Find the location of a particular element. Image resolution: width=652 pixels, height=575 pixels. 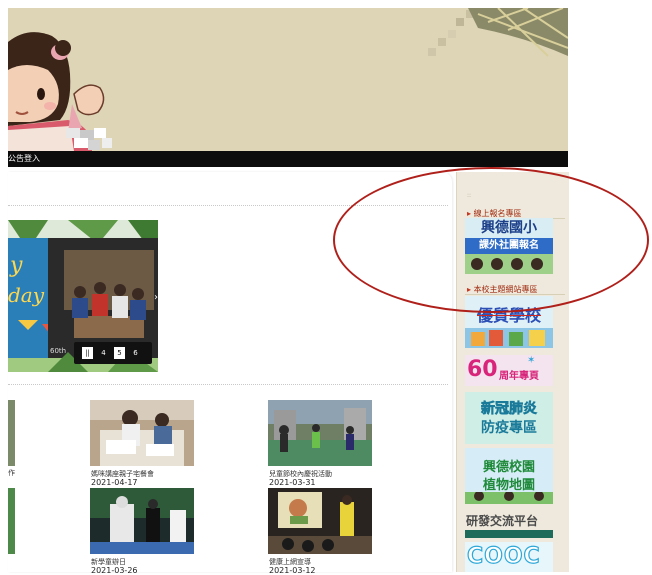

anniversary-number: 60 is located at coordinates (482, 369).